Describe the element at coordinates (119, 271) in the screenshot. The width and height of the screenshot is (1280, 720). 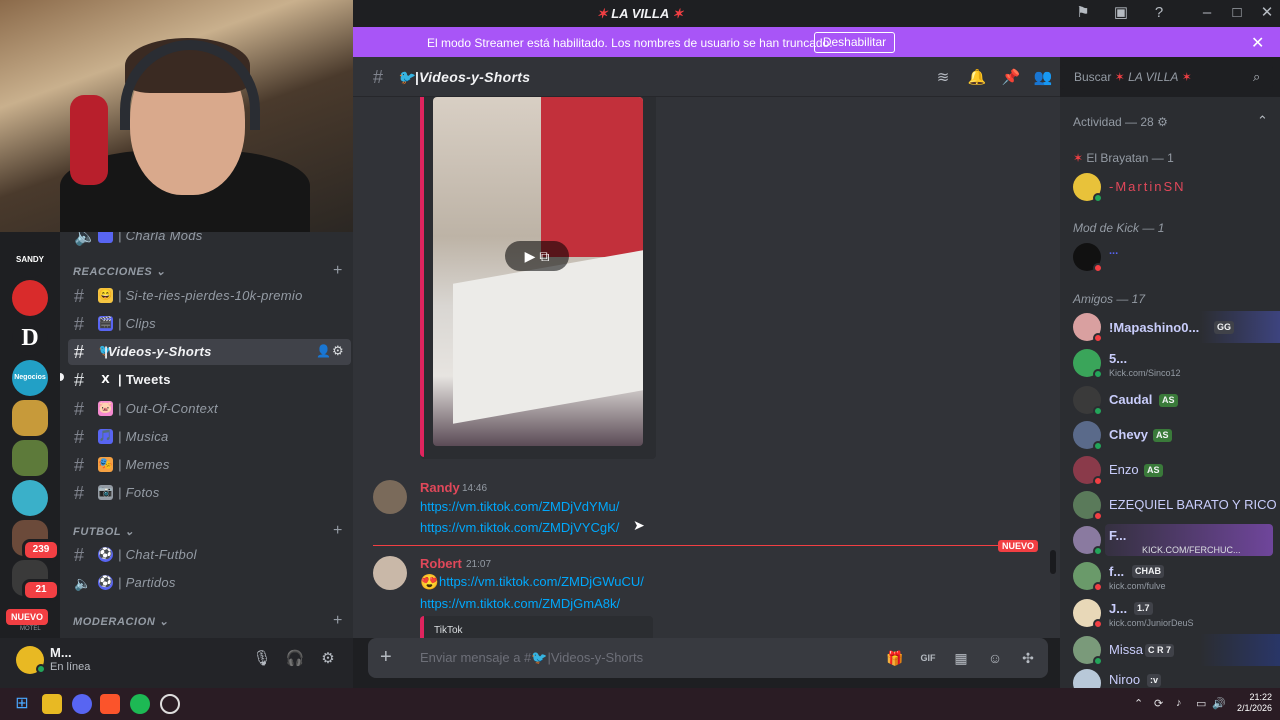
I see `category-reacciones: REACCIONES ⌄` at that location.